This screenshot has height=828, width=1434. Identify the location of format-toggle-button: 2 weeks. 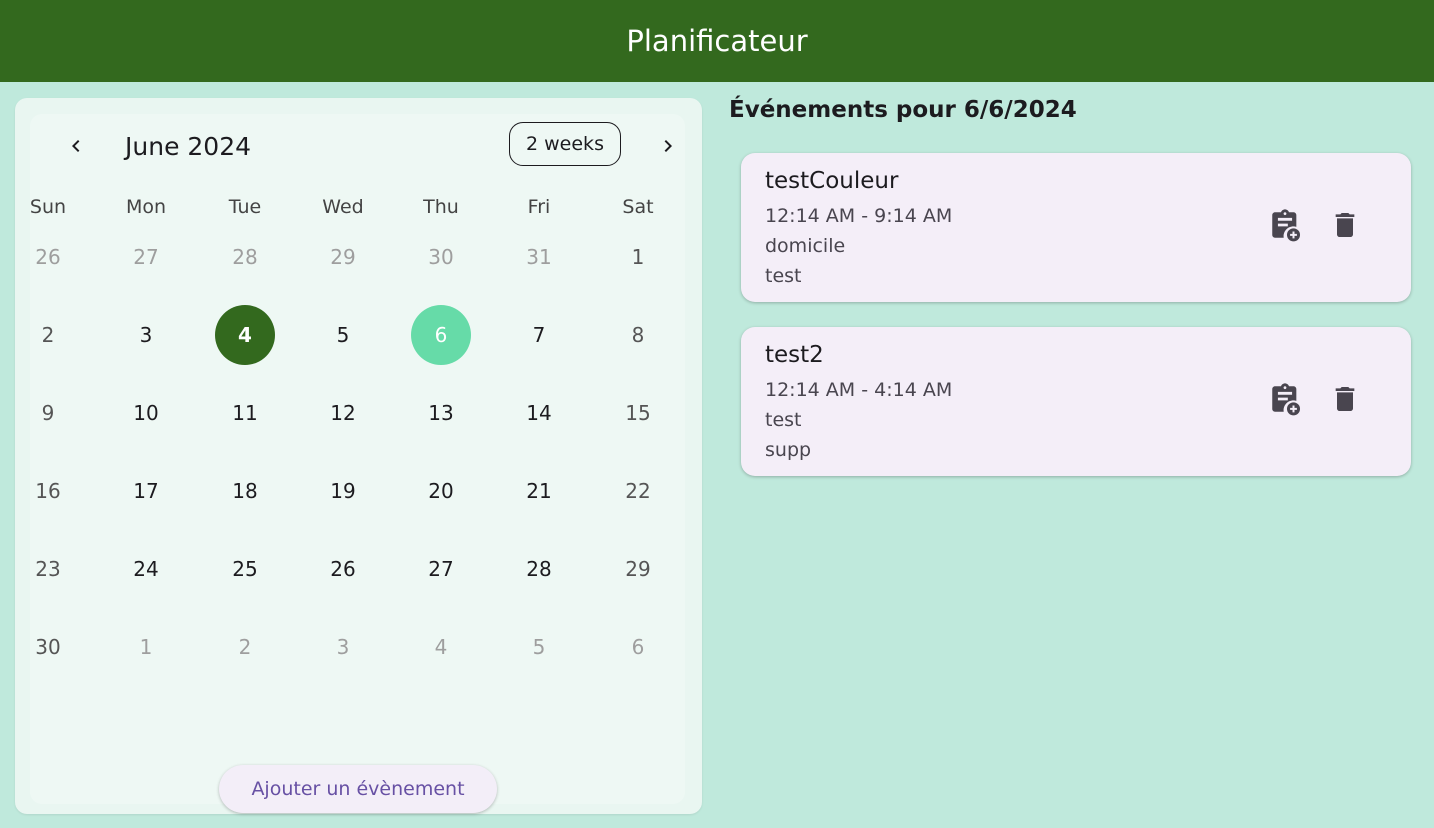
(565, 144).